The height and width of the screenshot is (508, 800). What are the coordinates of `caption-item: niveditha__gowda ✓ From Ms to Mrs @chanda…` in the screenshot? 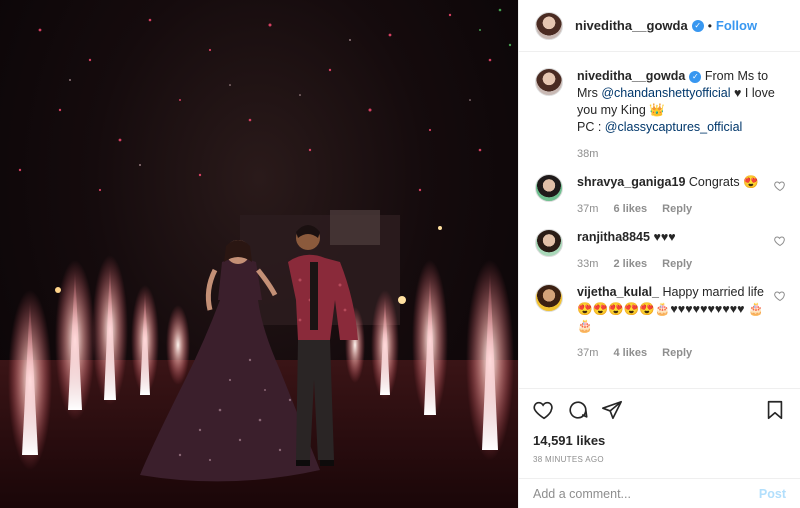 It's located at (660, 114).